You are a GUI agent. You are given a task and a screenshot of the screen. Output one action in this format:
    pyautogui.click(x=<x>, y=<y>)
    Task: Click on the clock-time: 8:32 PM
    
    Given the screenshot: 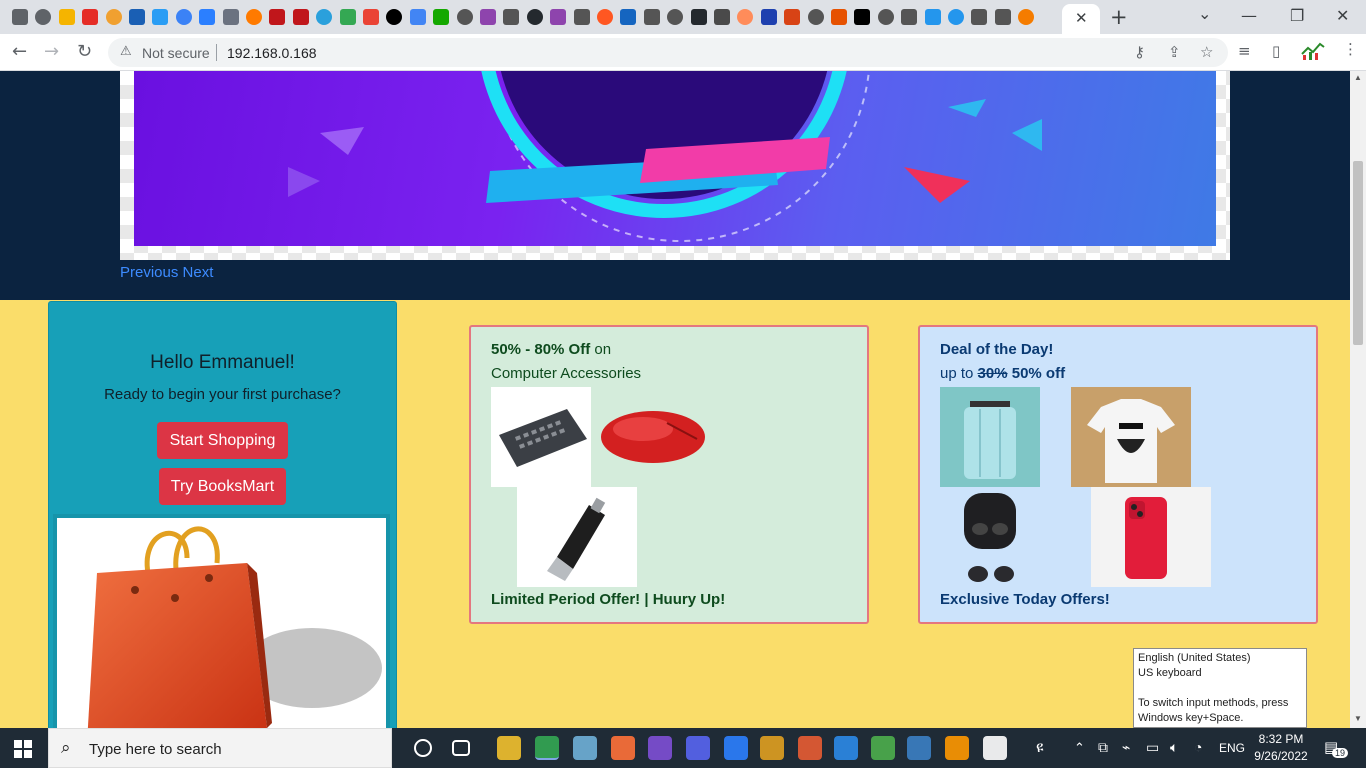 What is the action you would take?
    pyautogui.click(x=1281, y=739)
    